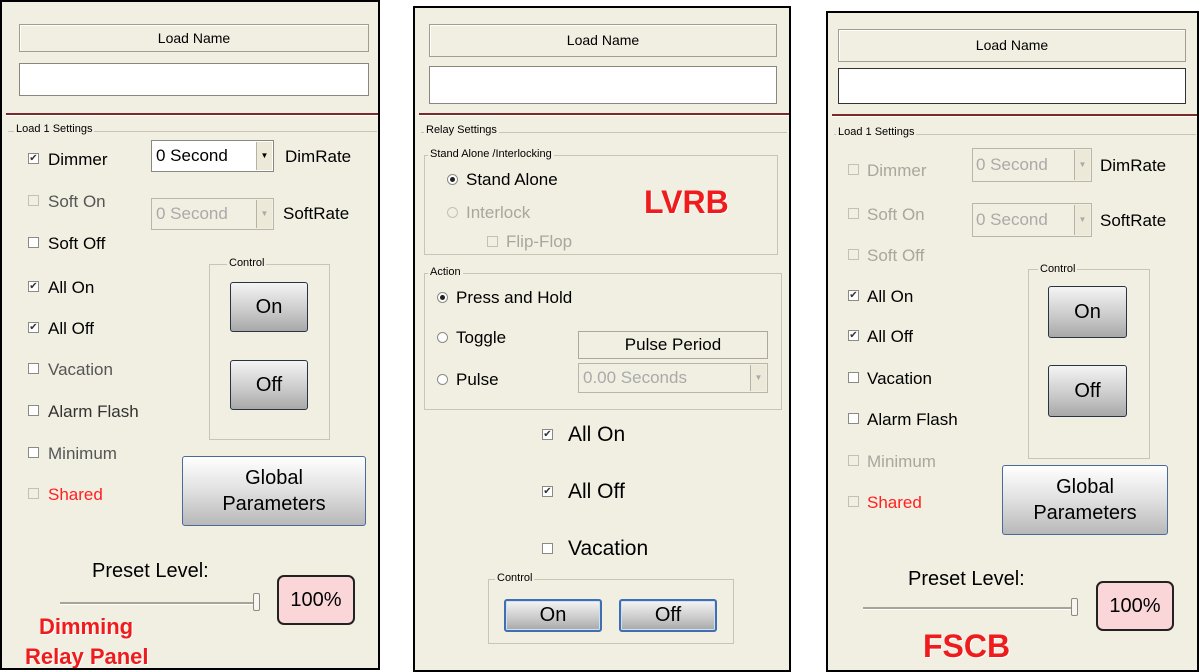 The image size is (1200, 672). What do you see at coordinates (512, 179) in the screenshot?
I see `stand-alone-label: Stand Alone` at bounding box center [512, 179].